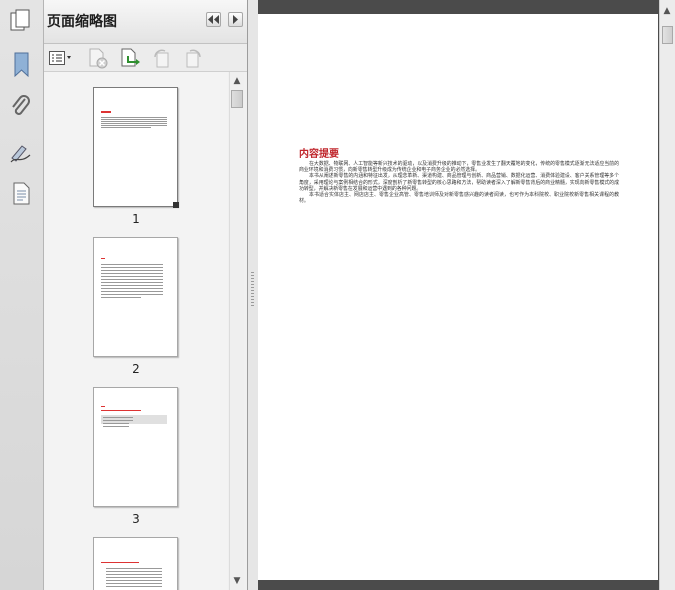  Describe the element at coordinates (21, 193) in the screenshot. I see `document-icon` at that location.